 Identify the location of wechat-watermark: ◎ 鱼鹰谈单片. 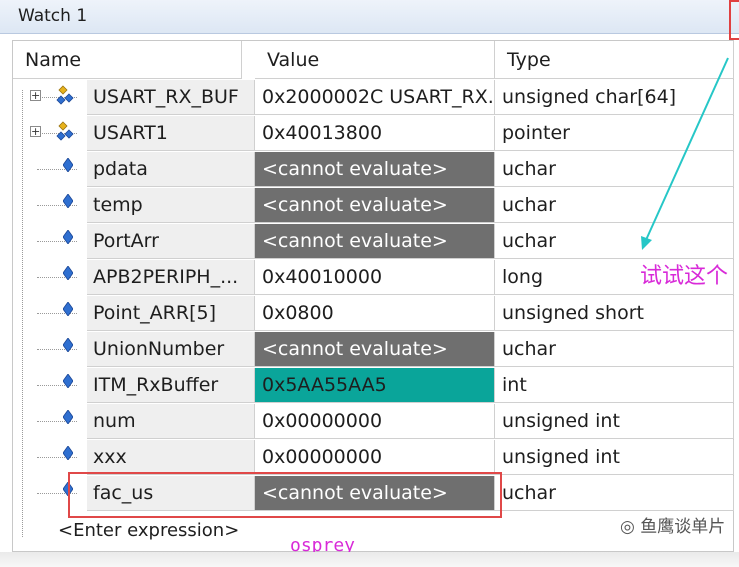
(672, 524).